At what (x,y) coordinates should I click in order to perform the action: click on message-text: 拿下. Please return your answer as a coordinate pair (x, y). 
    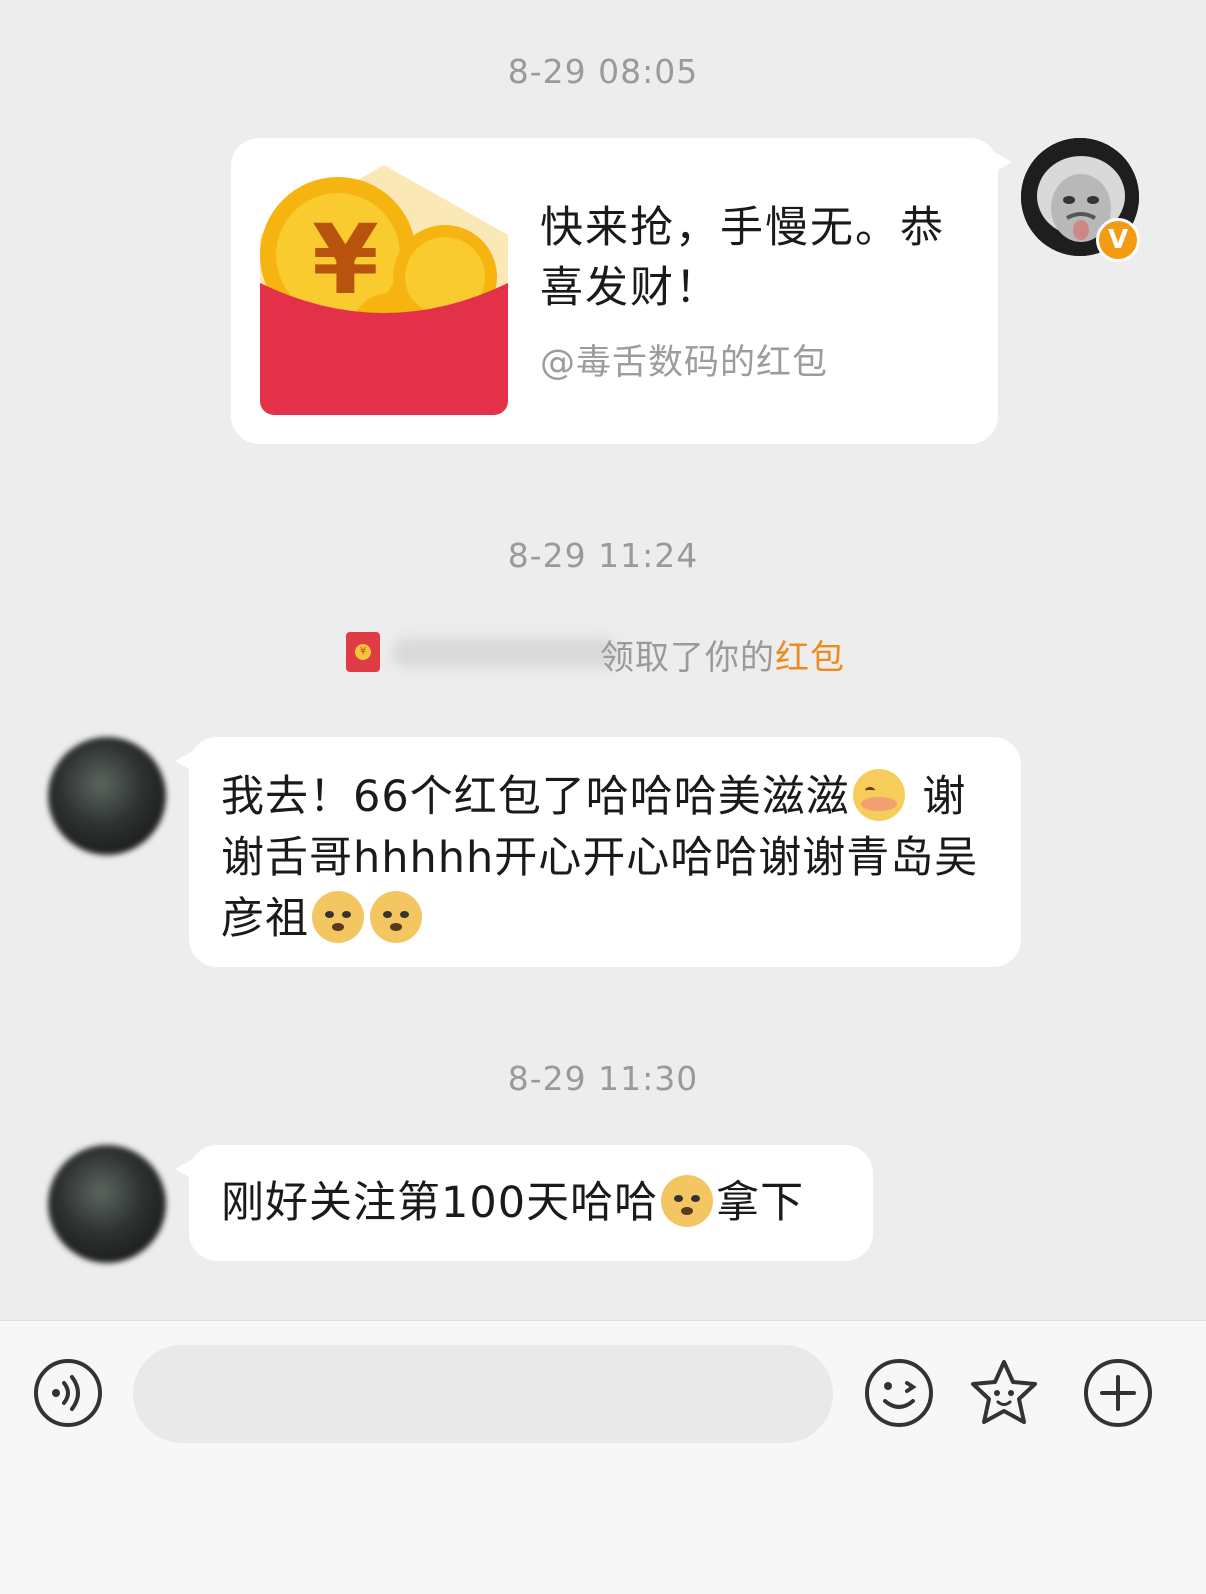
    Looking at the image, I should click on (760, 1203).